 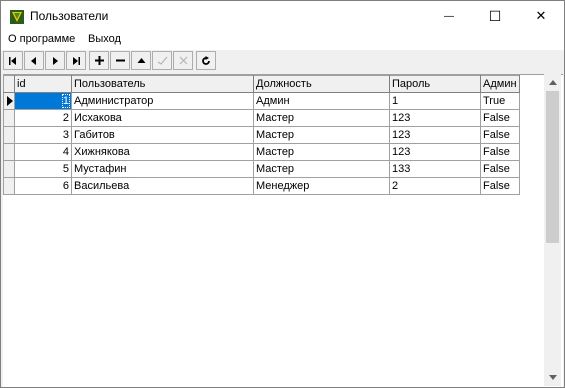 I want to click on last-icon, so click(x=76, y=60).